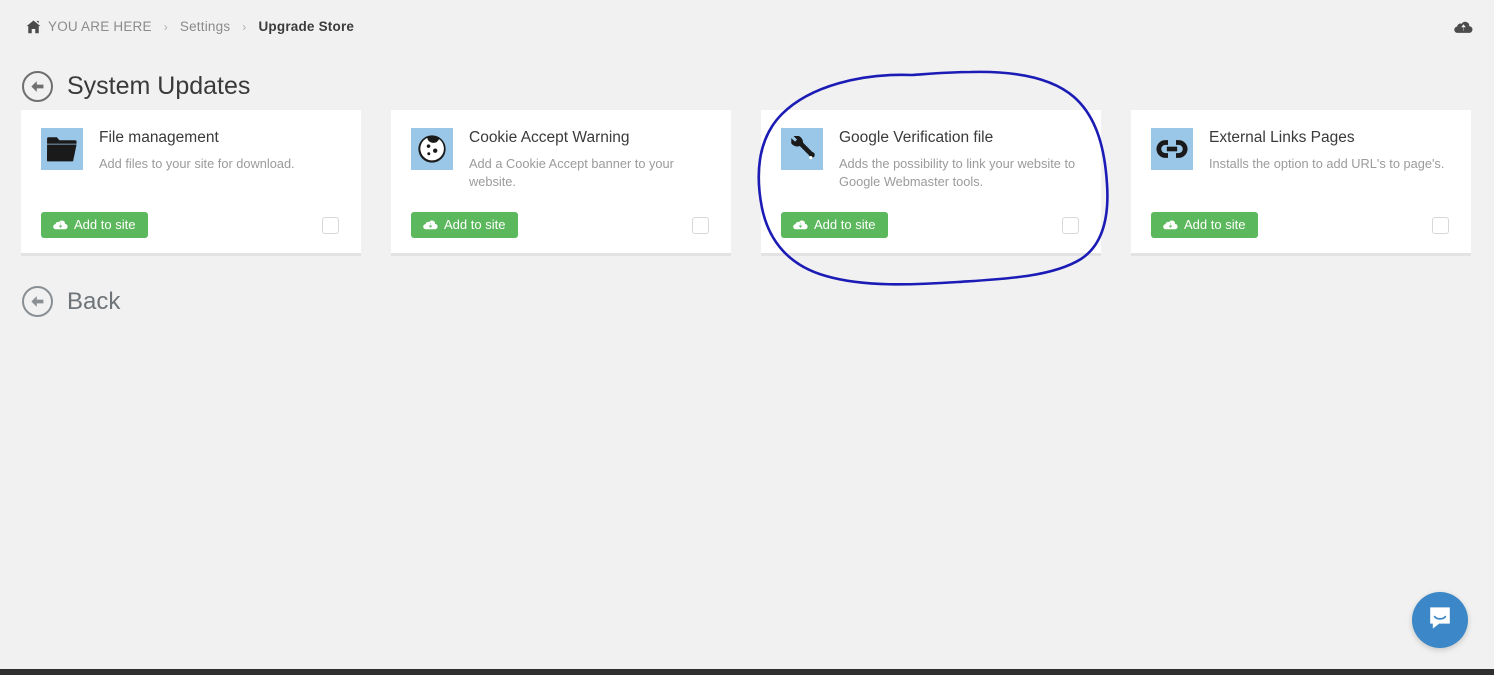  I want to click on breadcrumb: YOU ARE HERE › Settings › Upgrade Store, so click(190, 26).